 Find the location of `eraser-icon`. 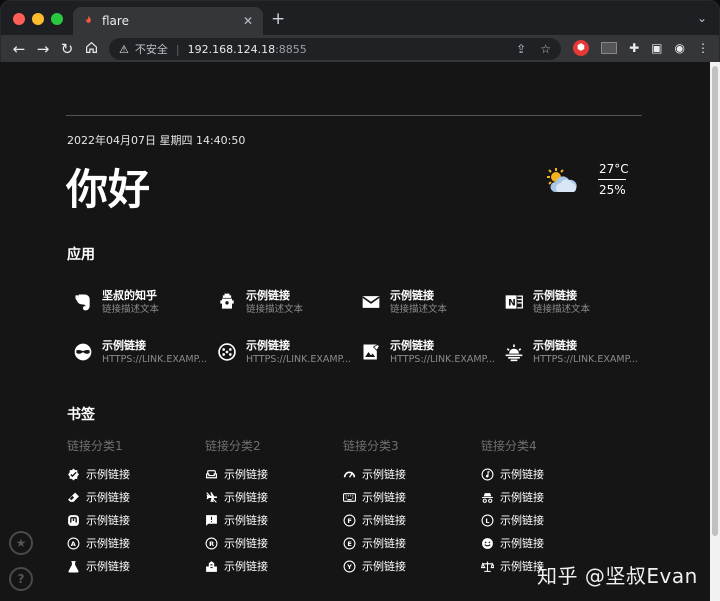

eraser-icon is located at coordinates (73, 497).